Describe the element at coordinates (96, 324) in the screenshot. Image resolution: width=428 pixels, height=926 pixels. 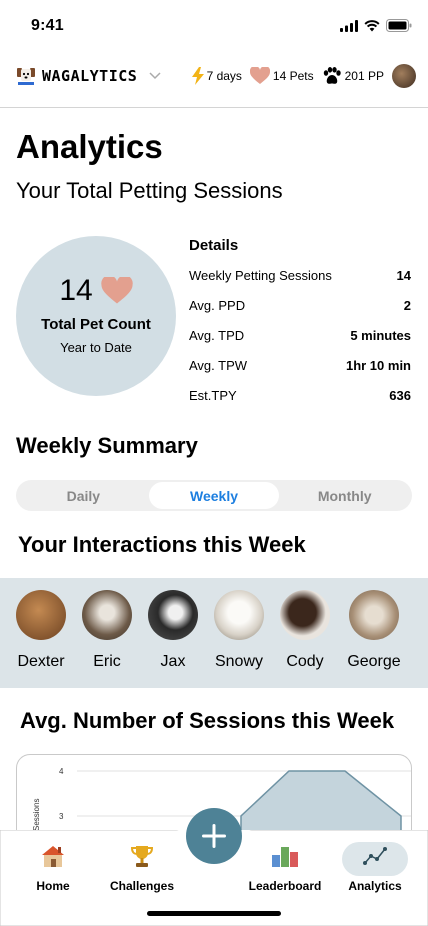
I see `pet-count-label: Total Pet Count` at that location.